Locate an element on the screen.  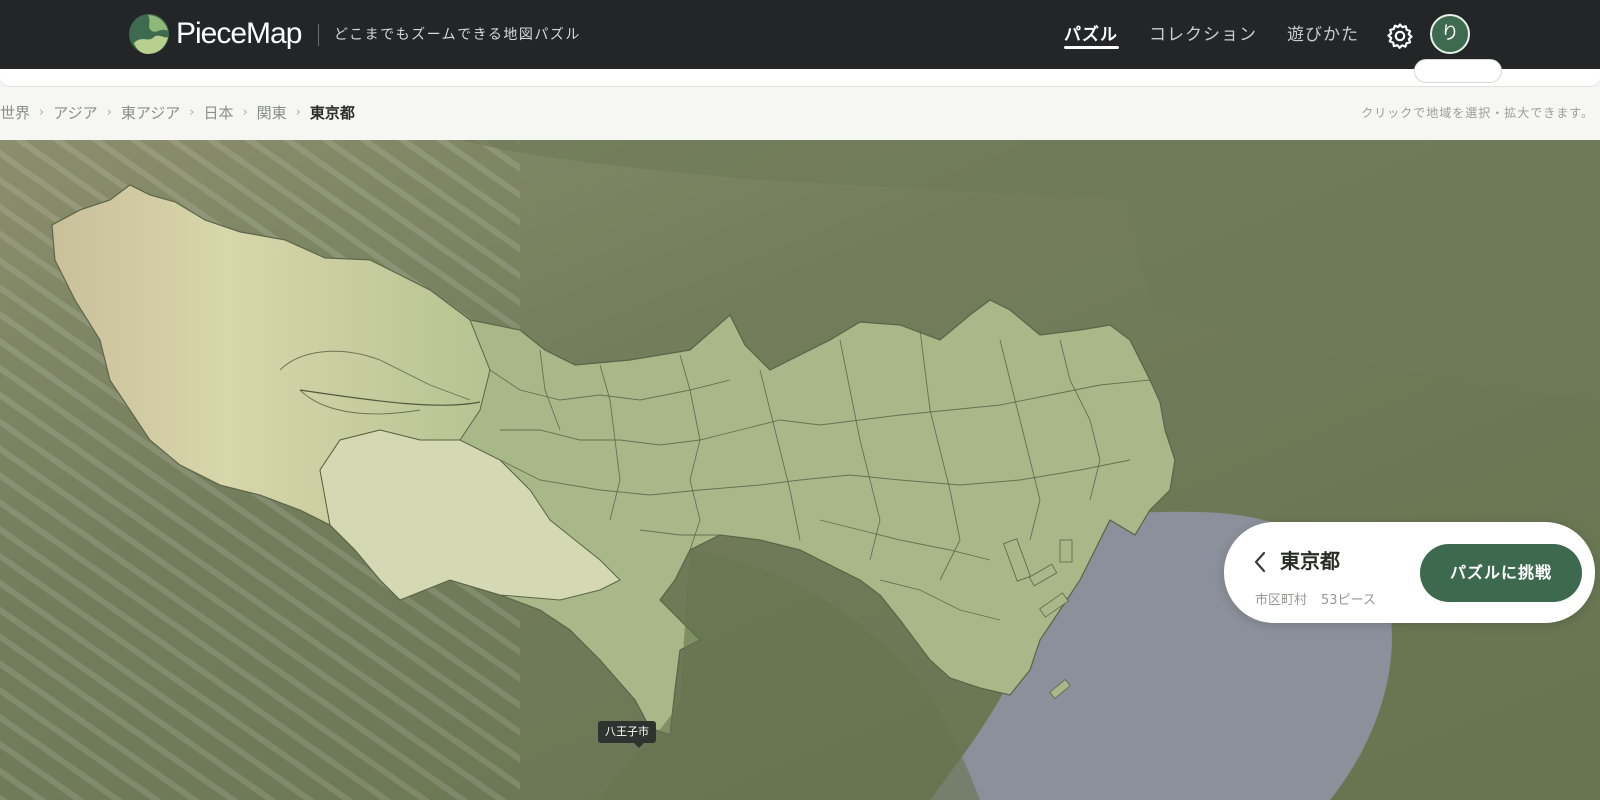
region-meta: 市区町村 53ピース is located at coordinates (1315, 601).